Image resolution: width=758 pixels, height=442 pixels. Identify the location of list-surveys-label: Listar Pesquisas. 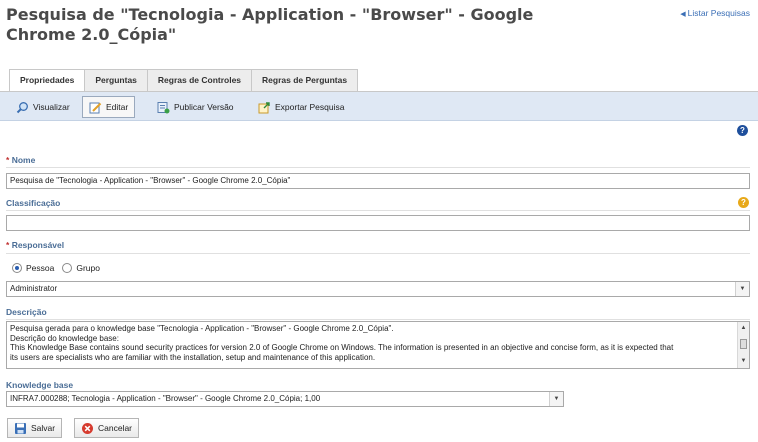
(718, 13).